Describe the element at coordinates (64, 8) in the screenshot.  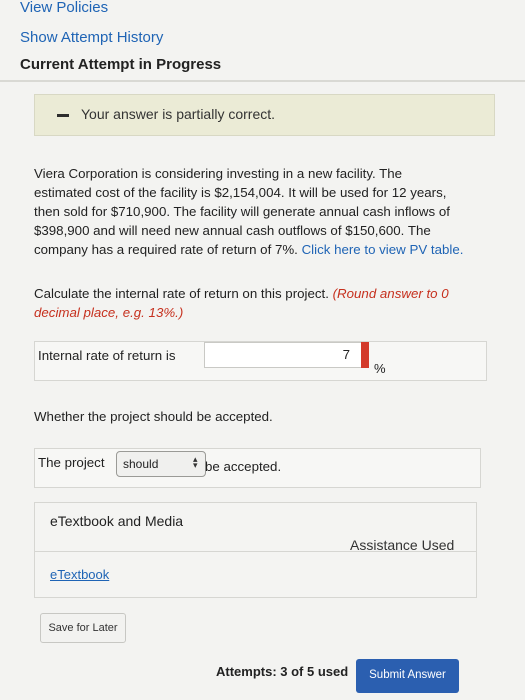
I see `view-policies-link: View Policies` at that location.